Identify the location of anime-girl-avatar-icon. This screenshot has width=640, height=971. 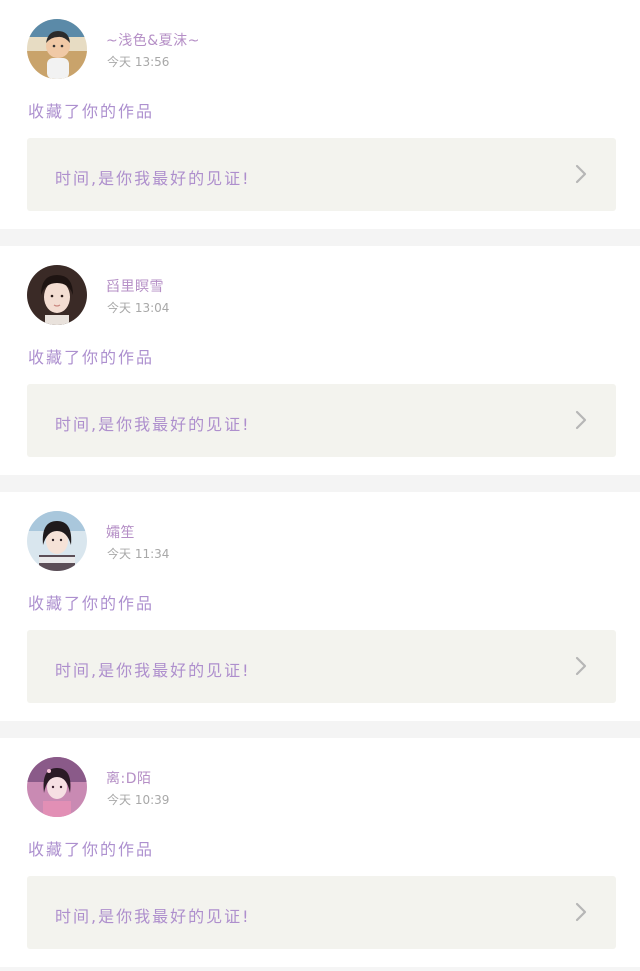
(57, 787).